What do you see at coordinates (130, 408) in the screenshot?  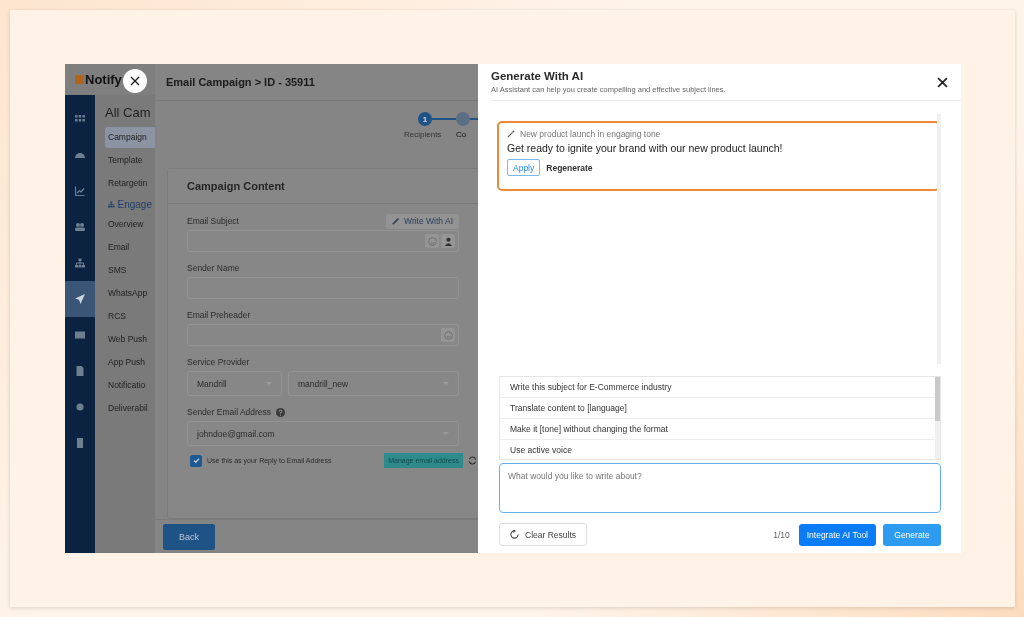 I see `menu-item: Deliverabil` at bounding box center [130, 408].